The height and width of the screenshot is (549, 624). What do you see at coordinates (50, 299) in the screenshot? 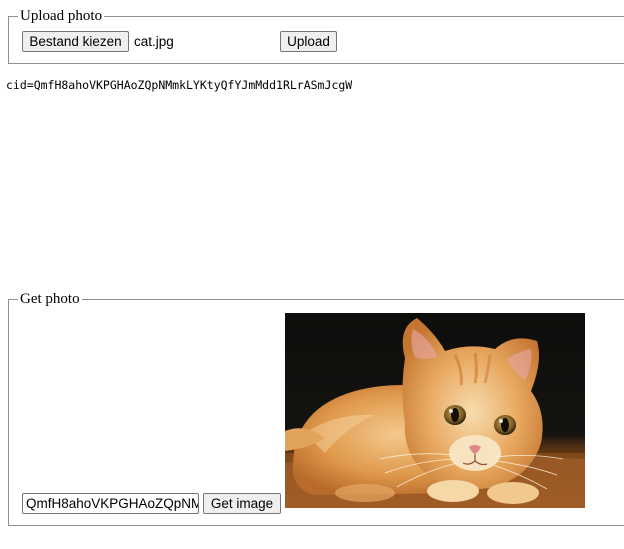
I see `get-photo-legend: Get photo` at bounding box center [50, 299].